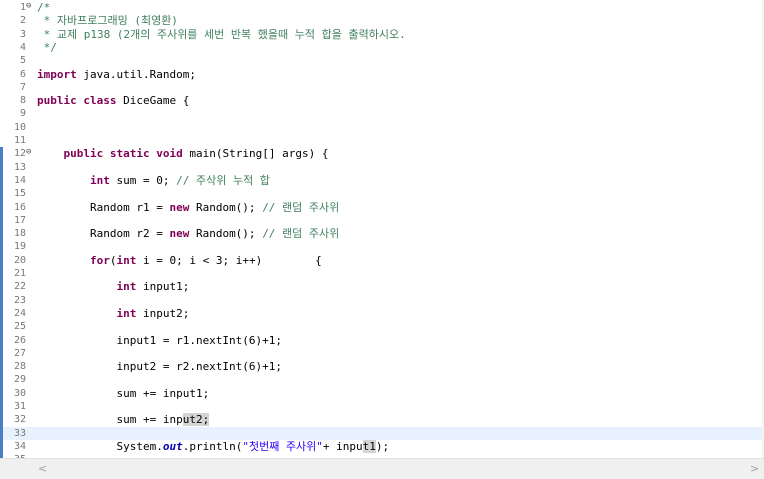 The height and width of the screenshot is (479, 764). Describe the element at coordinates (382, 7) in the screenshot. I see `code-line: 1 ⊖/*` at that location.